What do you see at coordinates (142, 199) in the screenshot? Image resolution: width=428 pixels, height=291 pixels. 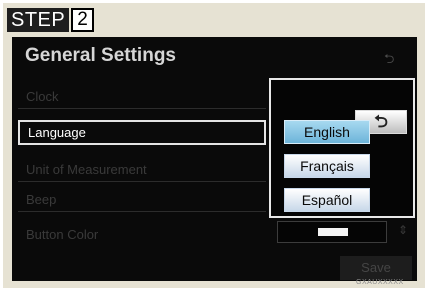 I see `settings-row-beep: Beep` at bounding box center [142, 199].